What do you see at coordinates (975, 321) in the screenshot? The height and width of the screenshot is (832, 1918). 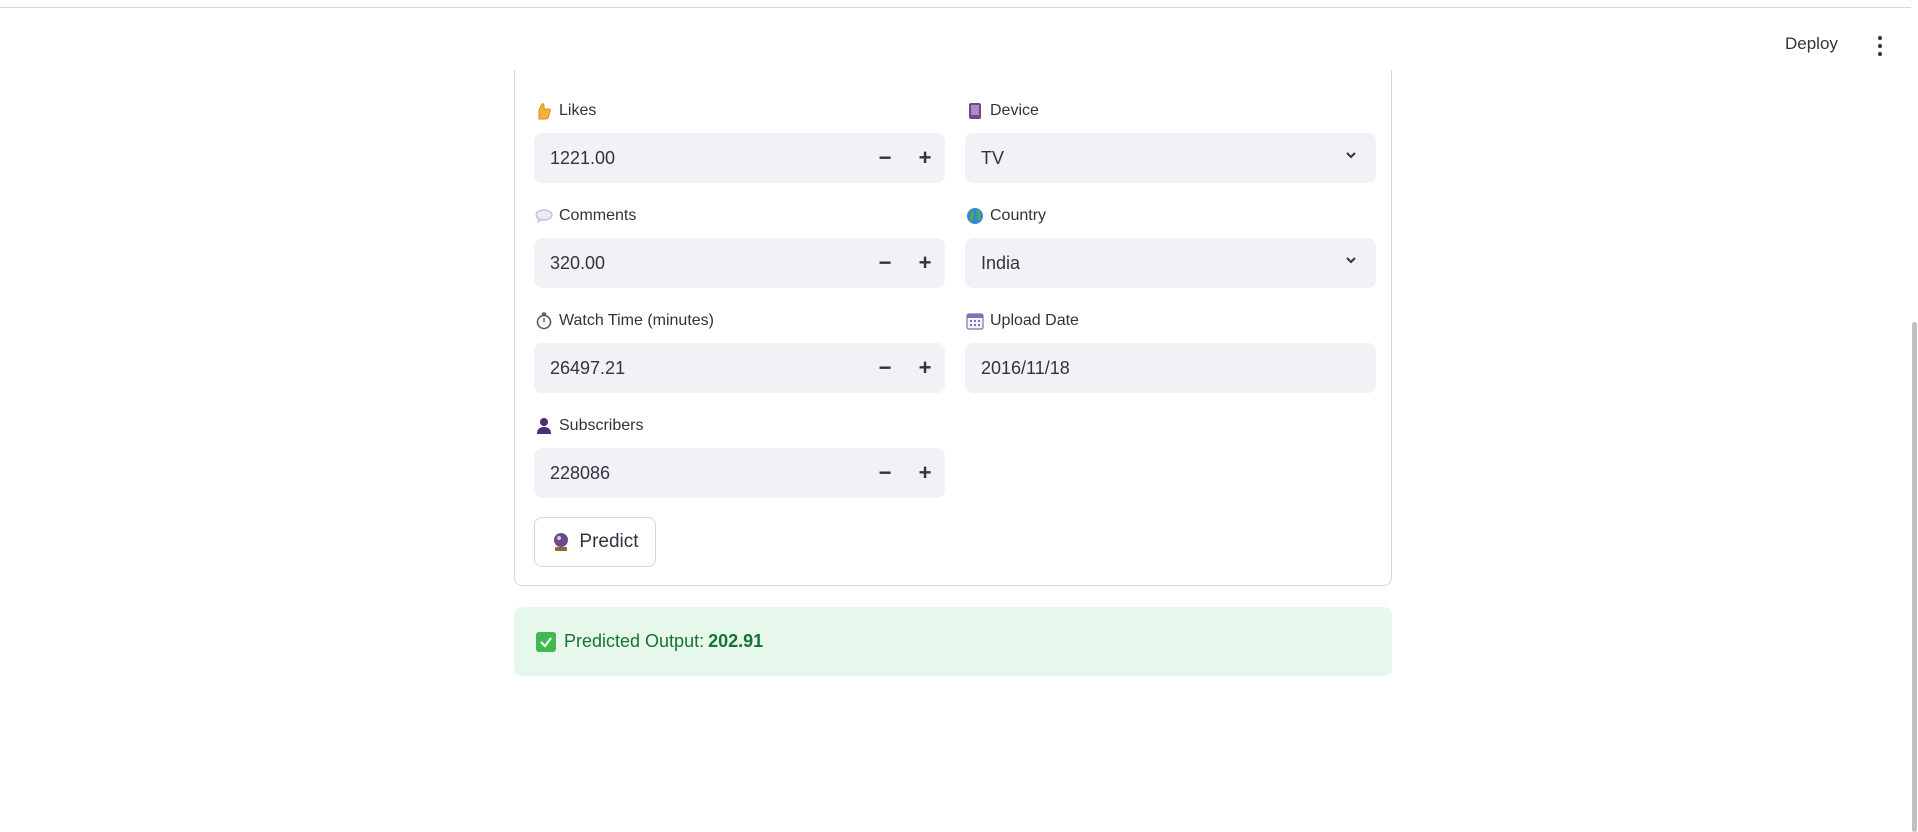 I see `calendar-icon` at bounding box center [975, 321].